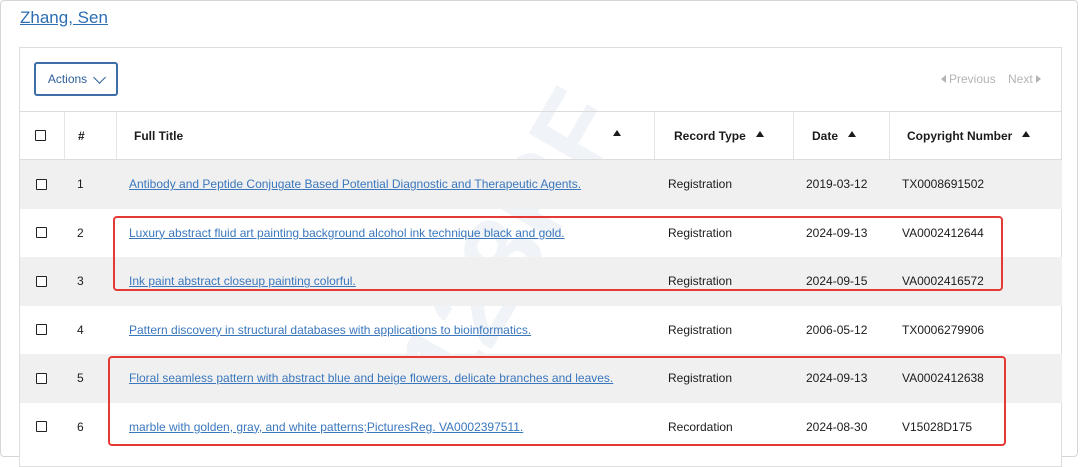  I want to click on caret-left-icon, so click(943, 79).